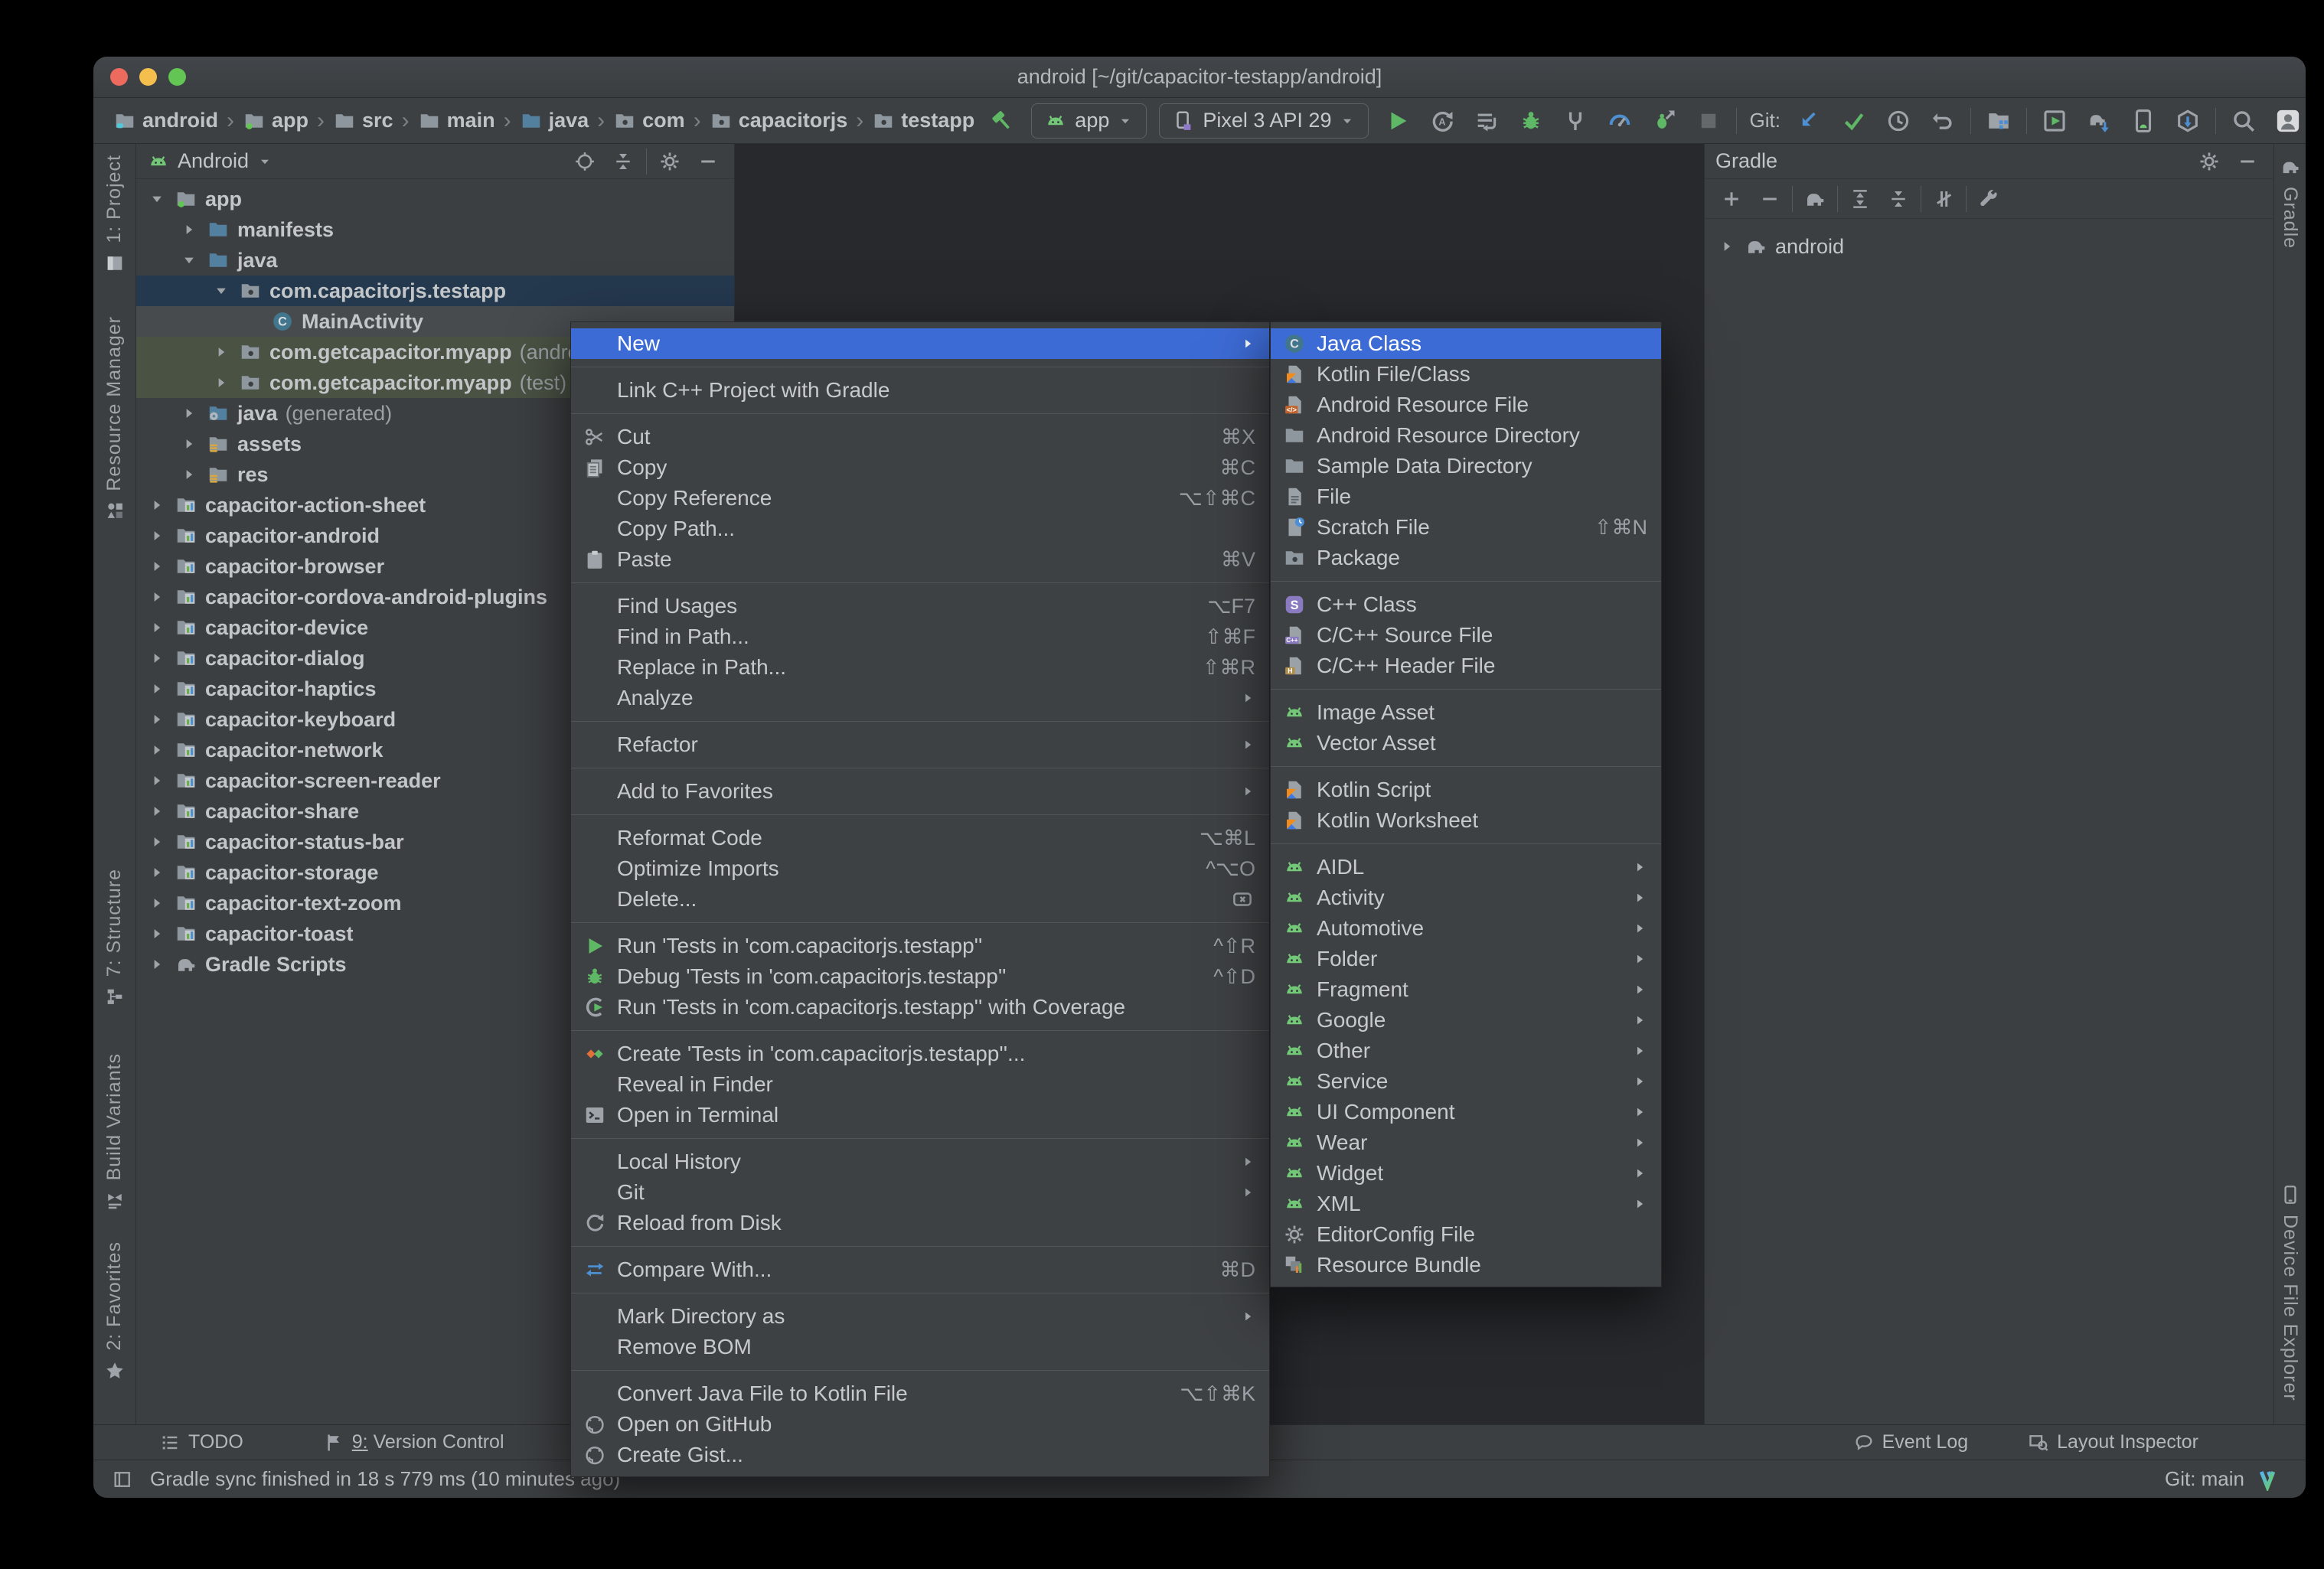 The height and width of the screenshot is (1569, 2324). Describe the element at coordinates (1466, 343) in the screenshot. I see `submenu-item-java-class: C Java Class` at that location.